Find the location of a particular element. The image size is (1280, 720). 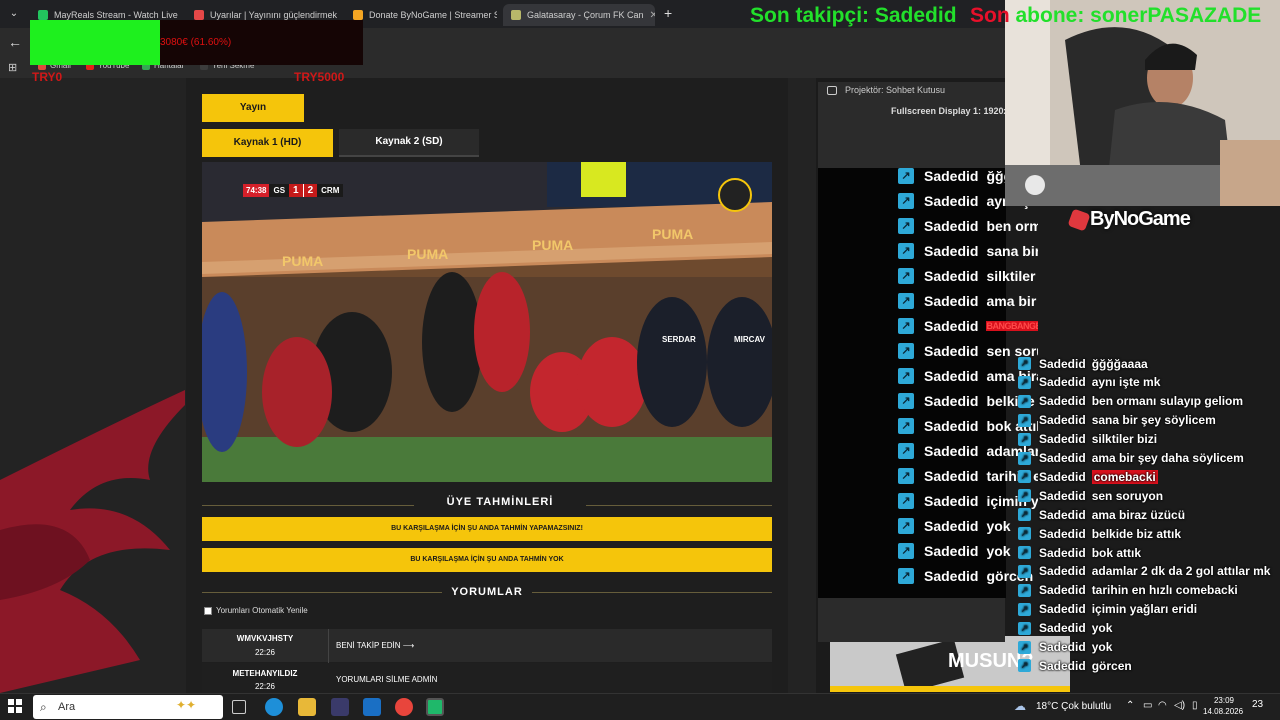

club-logo-decoration is located at coordinates (100, 526).